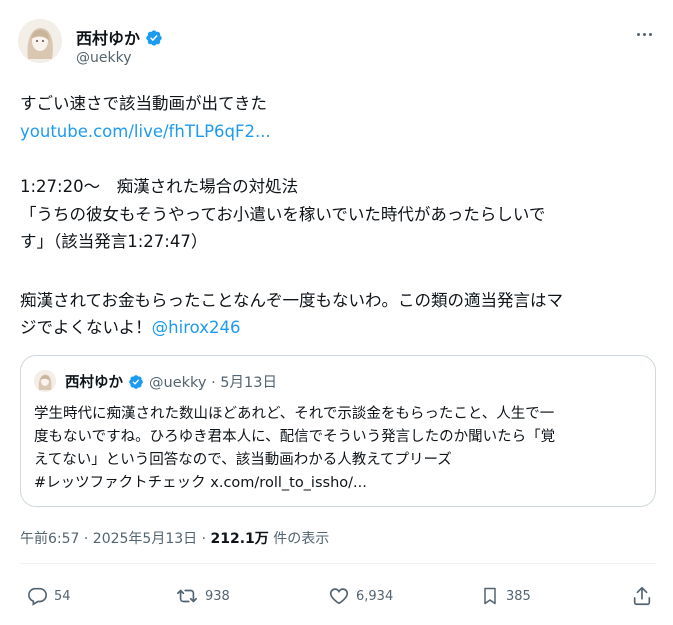 This screenshot has width=673, height=625. Describe the element at coordinates (490, 596) in the screenshot. I see `bookmark-icon` at that location.